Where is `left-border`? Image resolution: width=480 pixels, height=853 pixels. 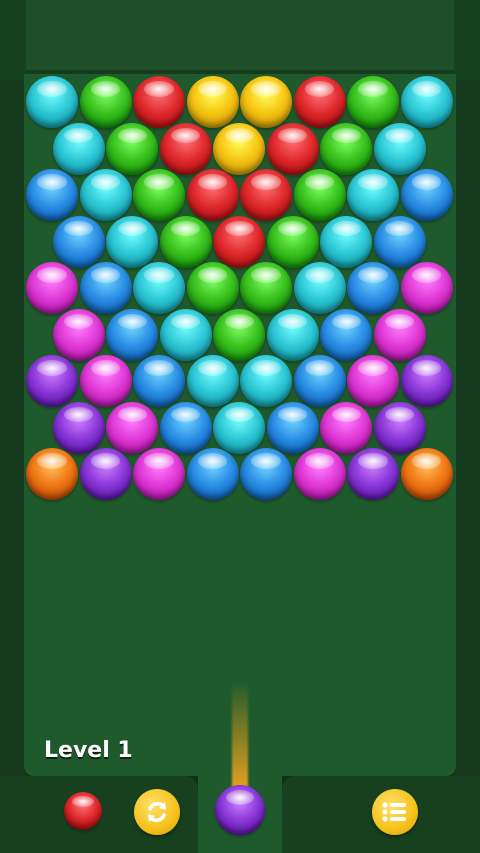
left-border is located at coordinates (12, 426).